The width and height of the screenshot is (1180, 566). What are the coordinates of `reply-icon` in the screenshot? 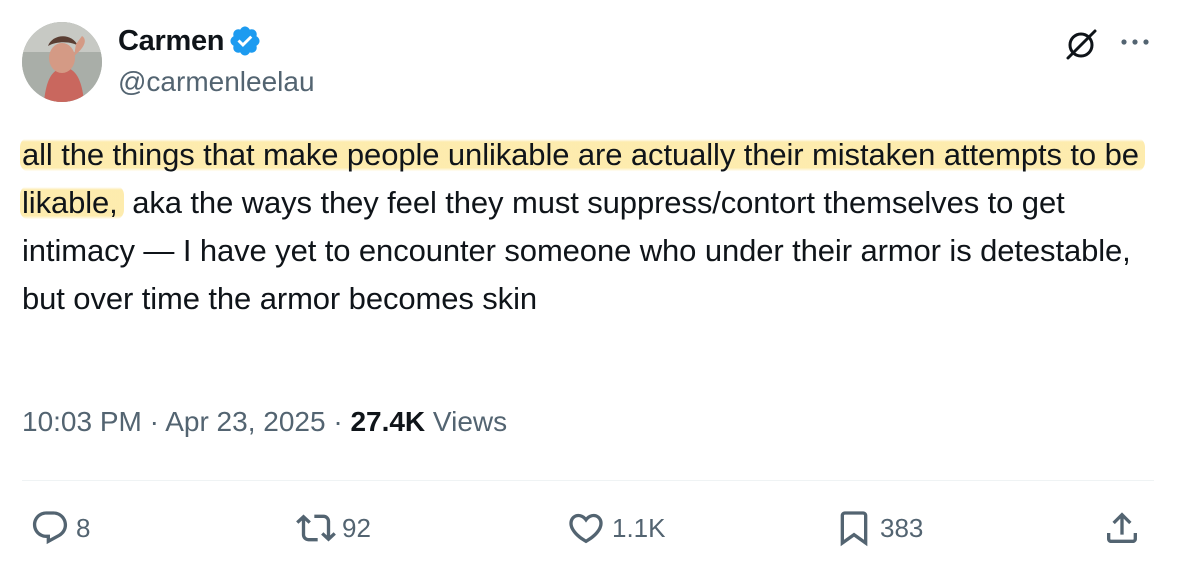 It's located at (50, 528).